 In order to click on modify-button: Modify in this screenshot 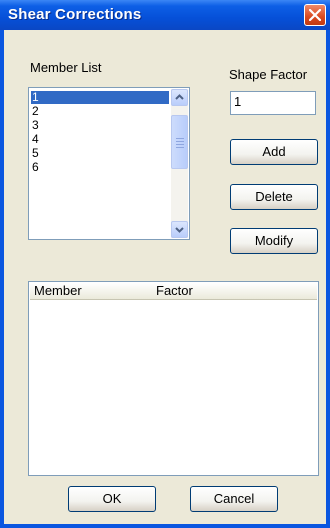, I will do `click(274, 241)`.